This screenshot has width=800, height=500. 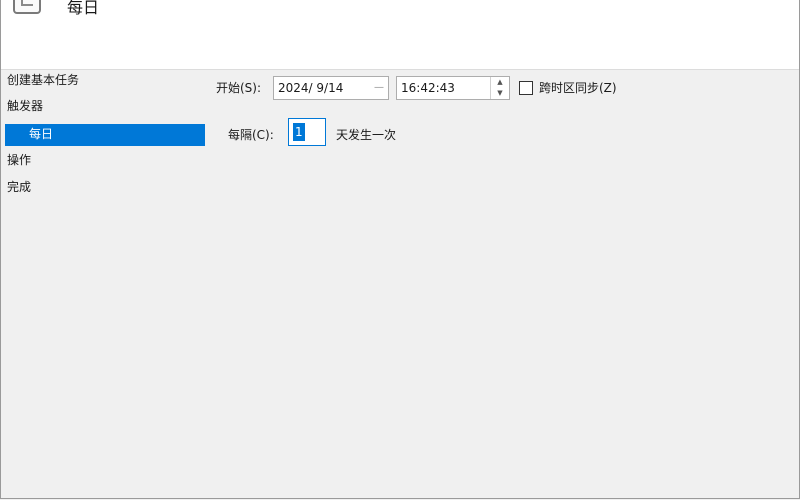 I want to click on nav-item-action: 操作, so click(x=19, y=161).